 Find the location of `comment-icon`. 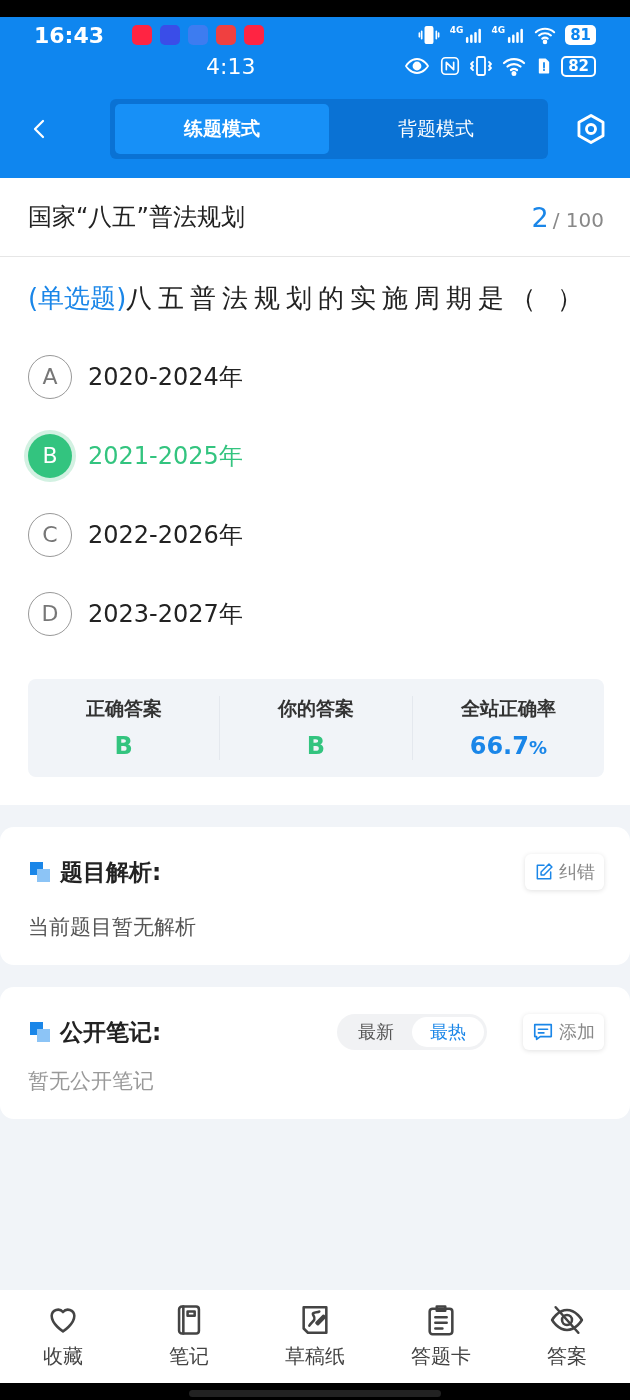

comment-icon is located at coordinates (543, 1032).